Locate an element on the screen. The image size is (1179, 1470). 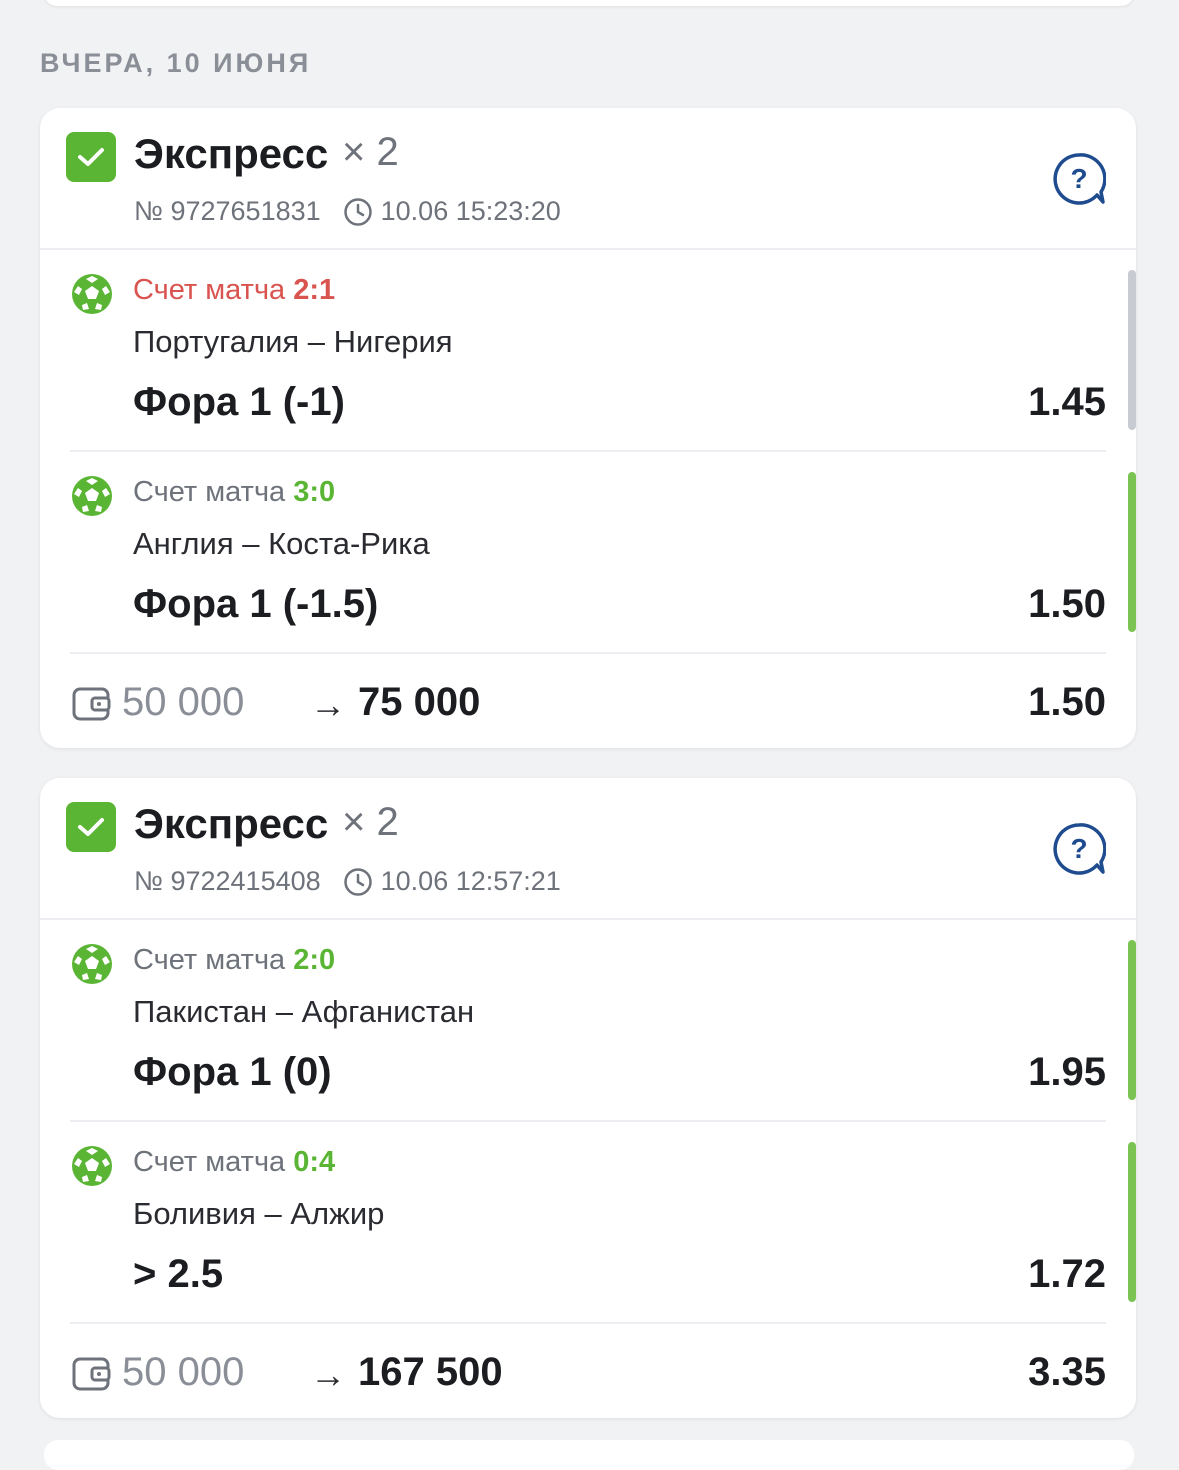
match-teams: Англия – Коста-Рика is located at coordinates (281, 543).